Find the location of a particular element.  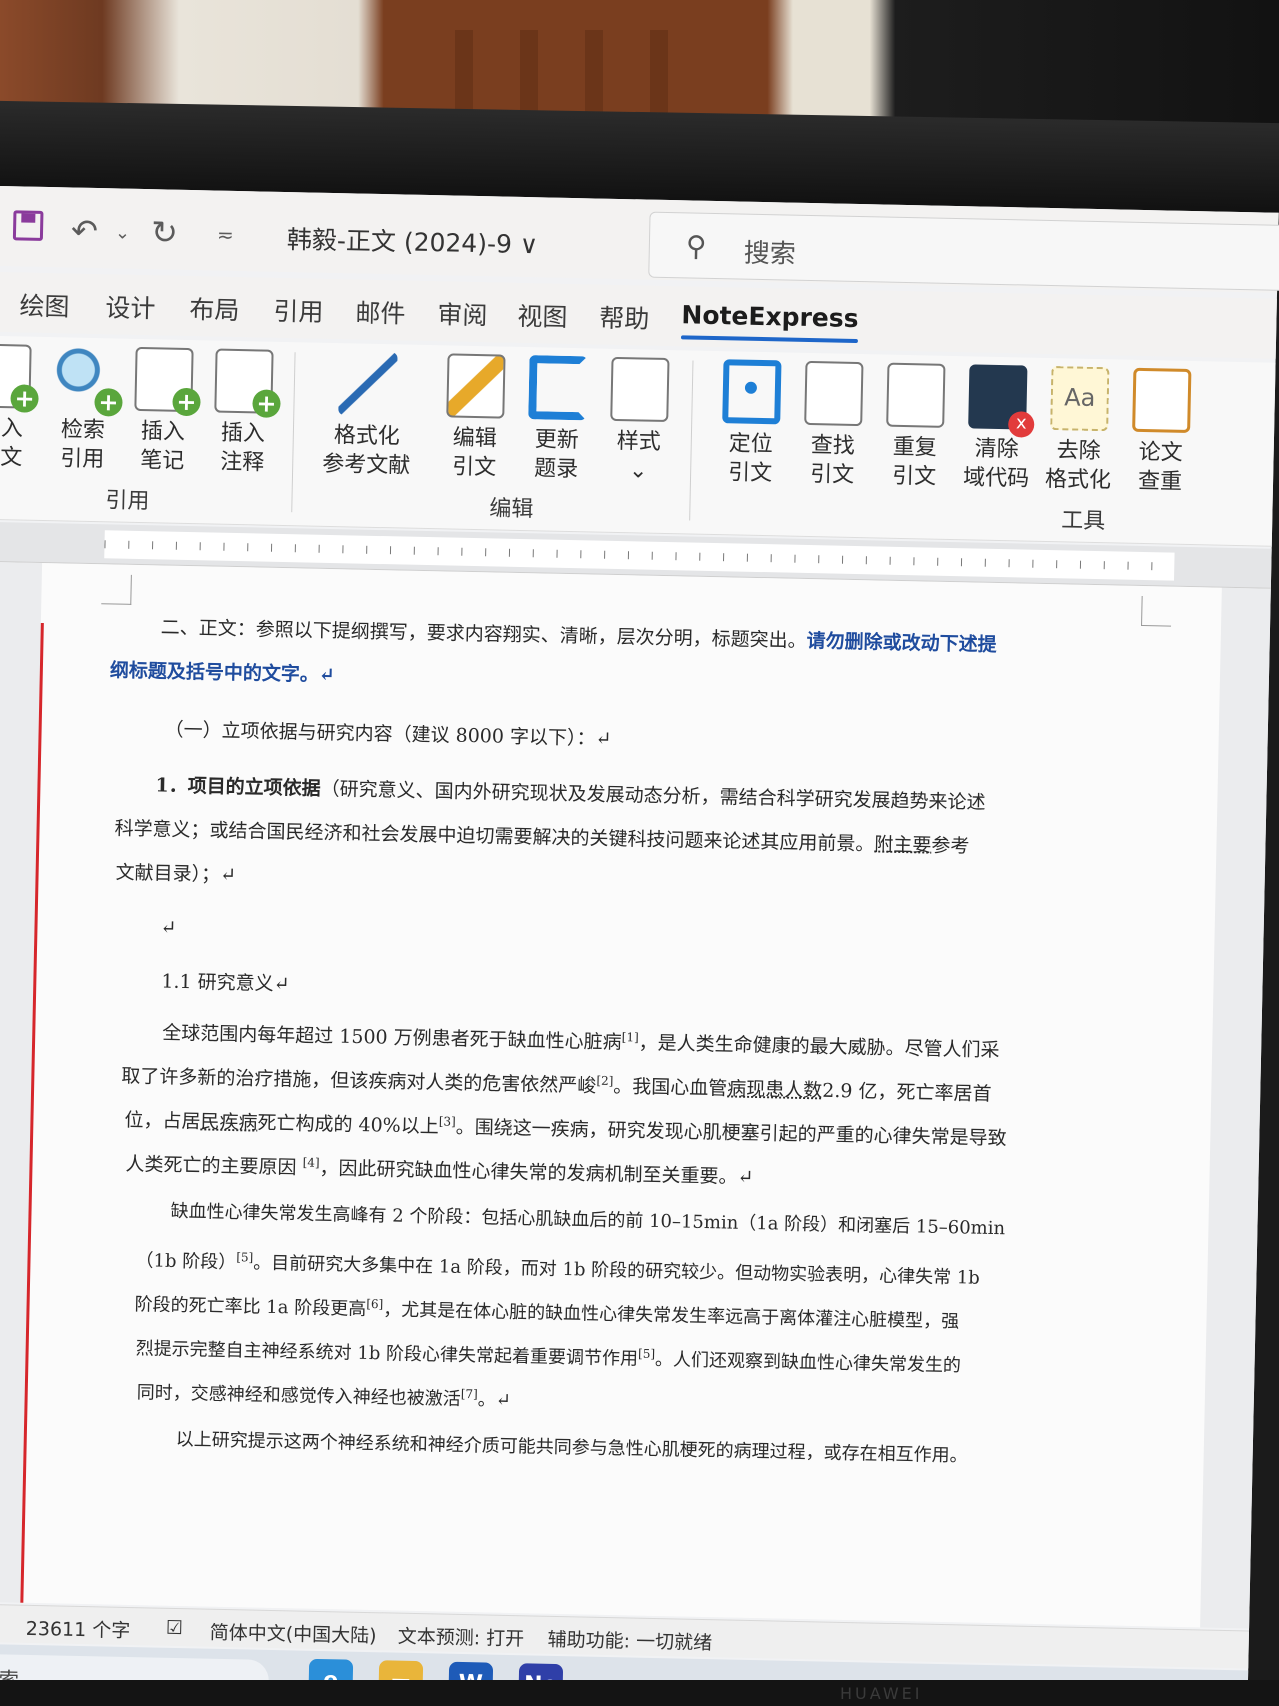

unformat-button: Aa 去除 格式化 is located at coordinates (1079, 431).